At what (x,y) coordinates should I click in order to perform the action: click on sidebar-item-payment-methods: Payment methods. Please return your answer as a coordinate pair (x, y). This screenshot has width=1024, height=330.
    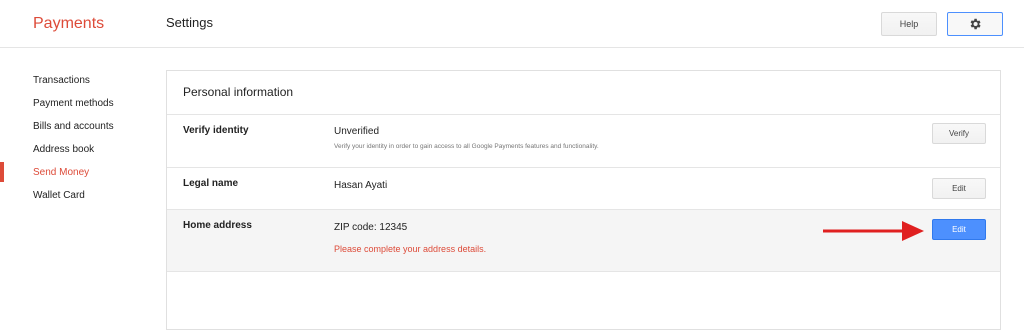
    Looking at the image, I should click on (73, 103).